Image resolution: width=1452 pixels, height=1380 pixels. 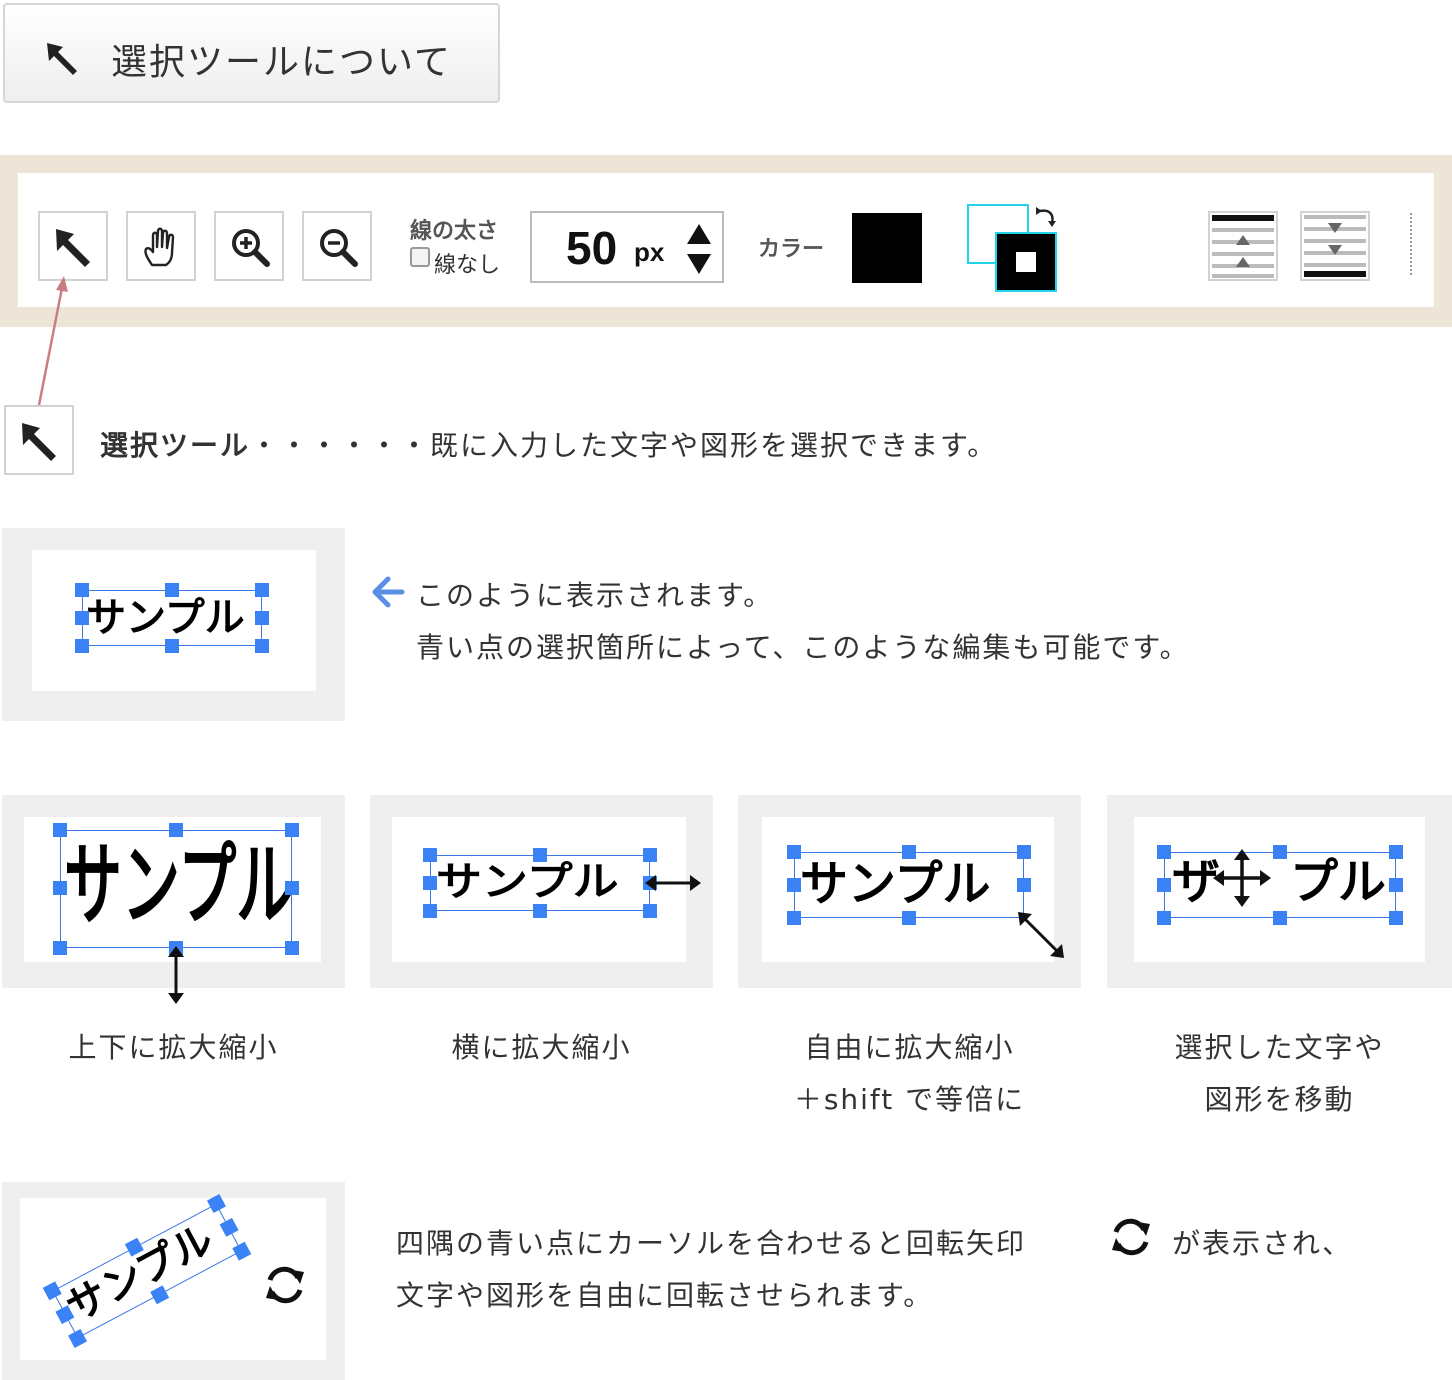 I want to click on rotate-description-line-1-end: が表示され、, so click(x=1262, y=1243).